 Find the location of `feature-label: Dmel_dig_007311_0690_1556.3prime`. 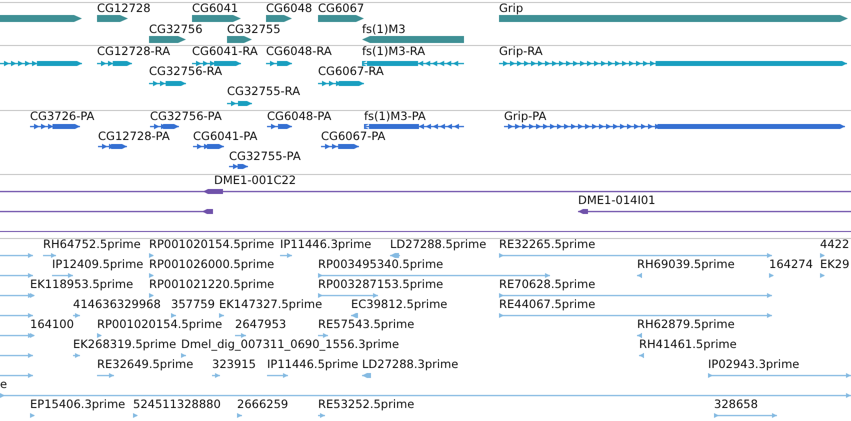

feature-label: Dmel_dig_007311_0690_1556.3prime is located at coordinates (290, 344).